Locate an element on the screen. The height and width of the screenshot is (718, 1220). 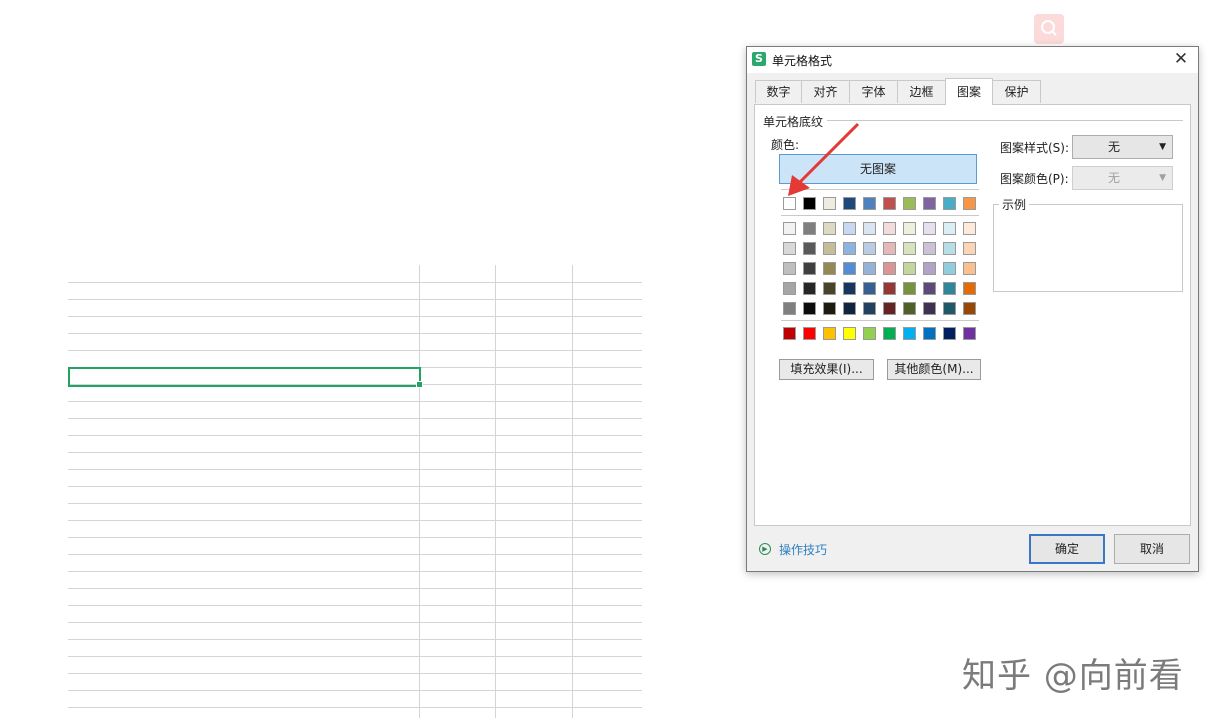
fill-handle is located at coordinates (419, 384).